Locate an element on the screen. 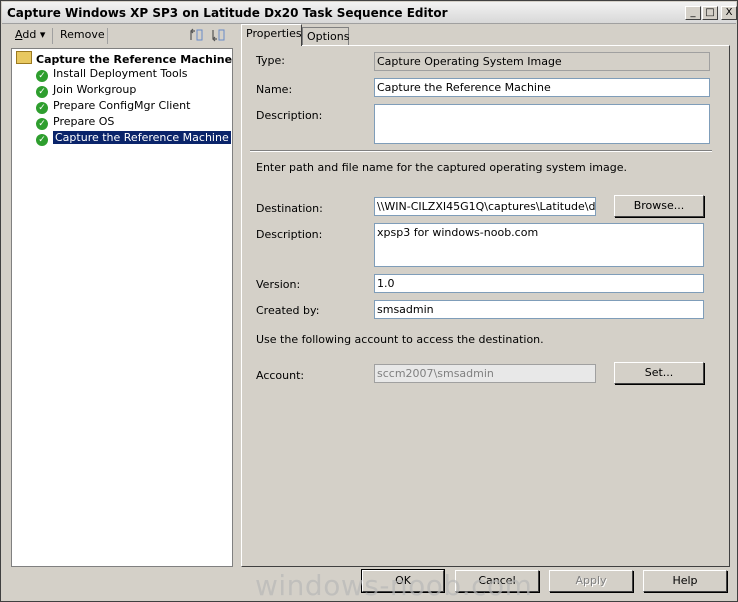 This screenshot has width=738, height=602. tab-properties: Properties is located at coordinates (271, 35).